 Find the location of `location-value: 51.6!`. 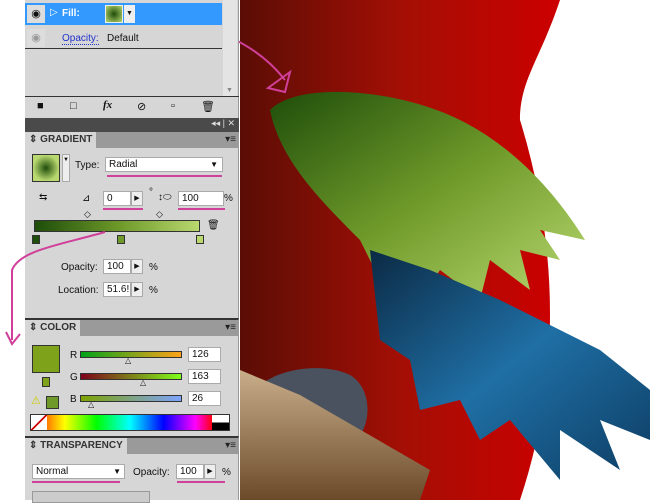

location-value: 51.6! is located at coordinates (118, 289).